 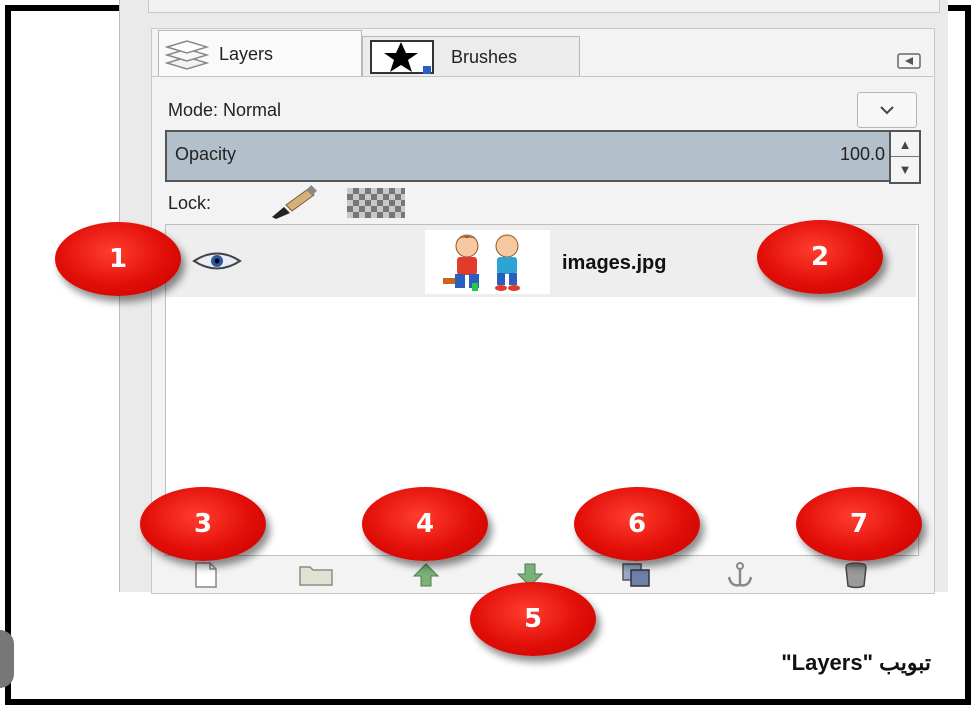 I want to click on badge-7: 7, so click(x=859, y=524).